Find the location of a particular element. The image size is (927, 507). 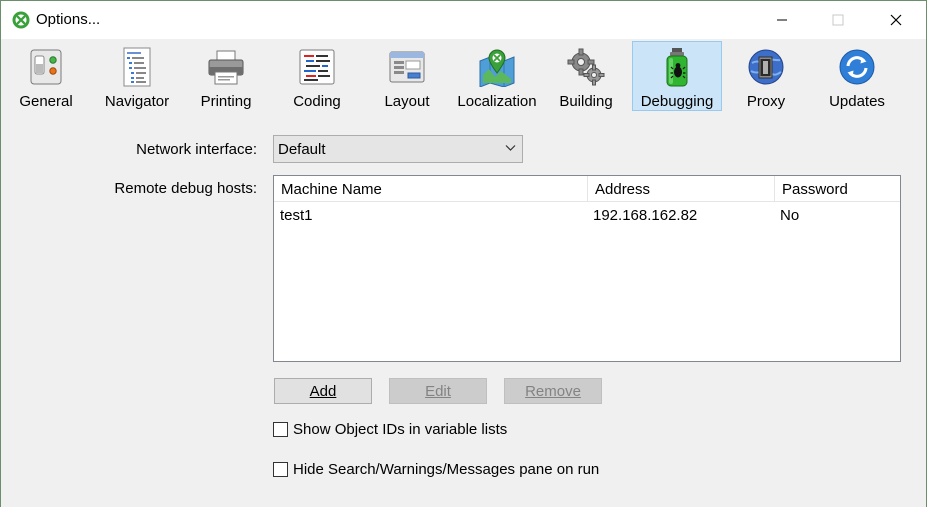

tab-building-label: Building is located at coordinates (586, 101).